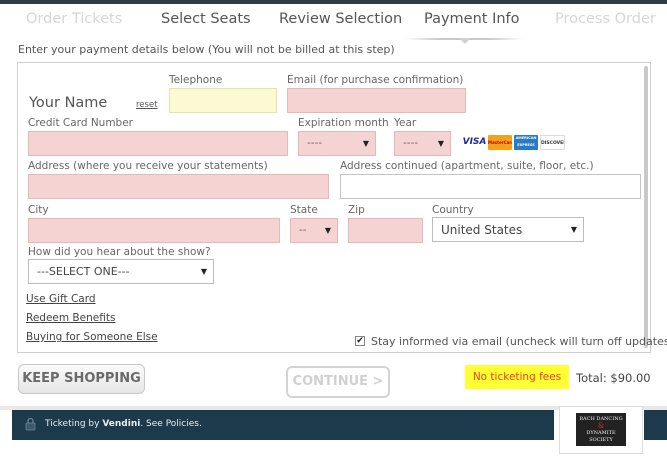 This screenshot has height=458, width=667. What do you see at coordinates (315, 143) in the screenshot?
I see `expiration-month-value: ----` at bounding box center [315, 143].